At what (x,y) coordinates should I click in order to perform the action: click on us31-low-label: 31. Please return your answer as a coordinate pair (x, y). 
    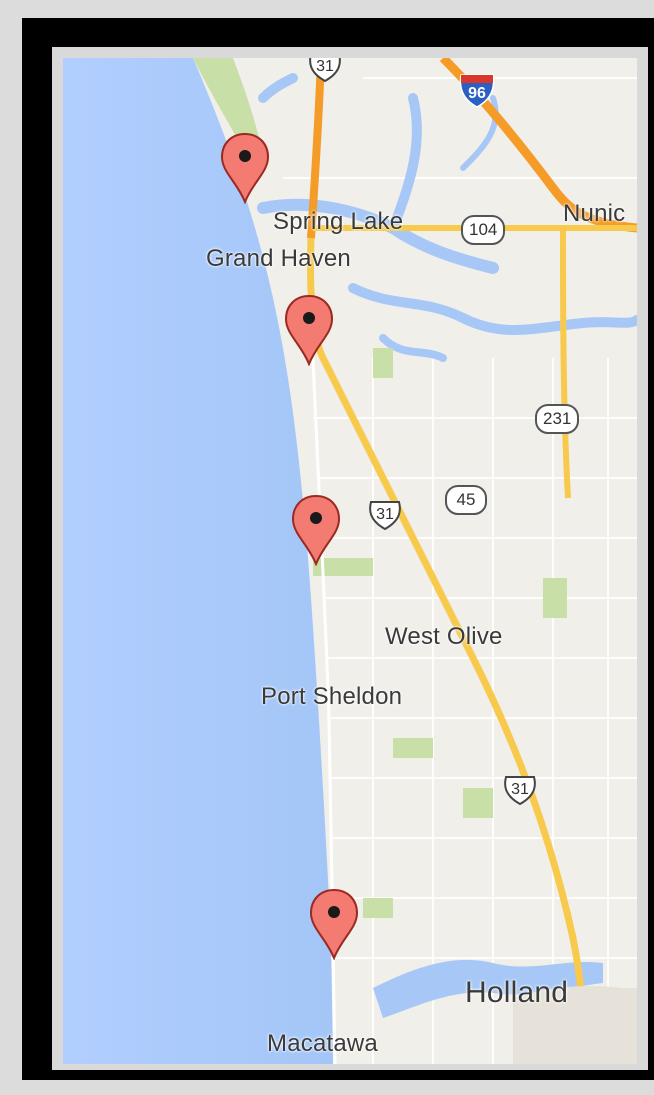
    Looking at the image, I should click on (520, 789).